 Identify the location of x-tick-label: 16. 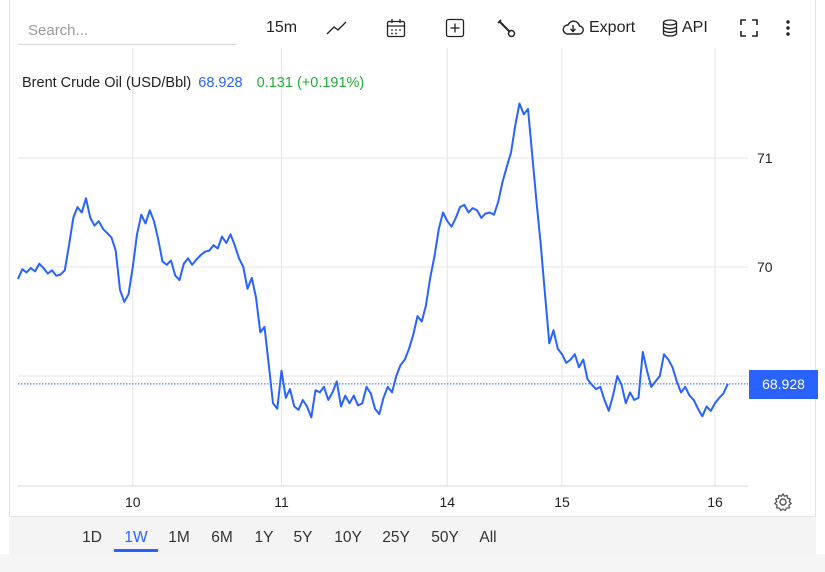
(715, 502).